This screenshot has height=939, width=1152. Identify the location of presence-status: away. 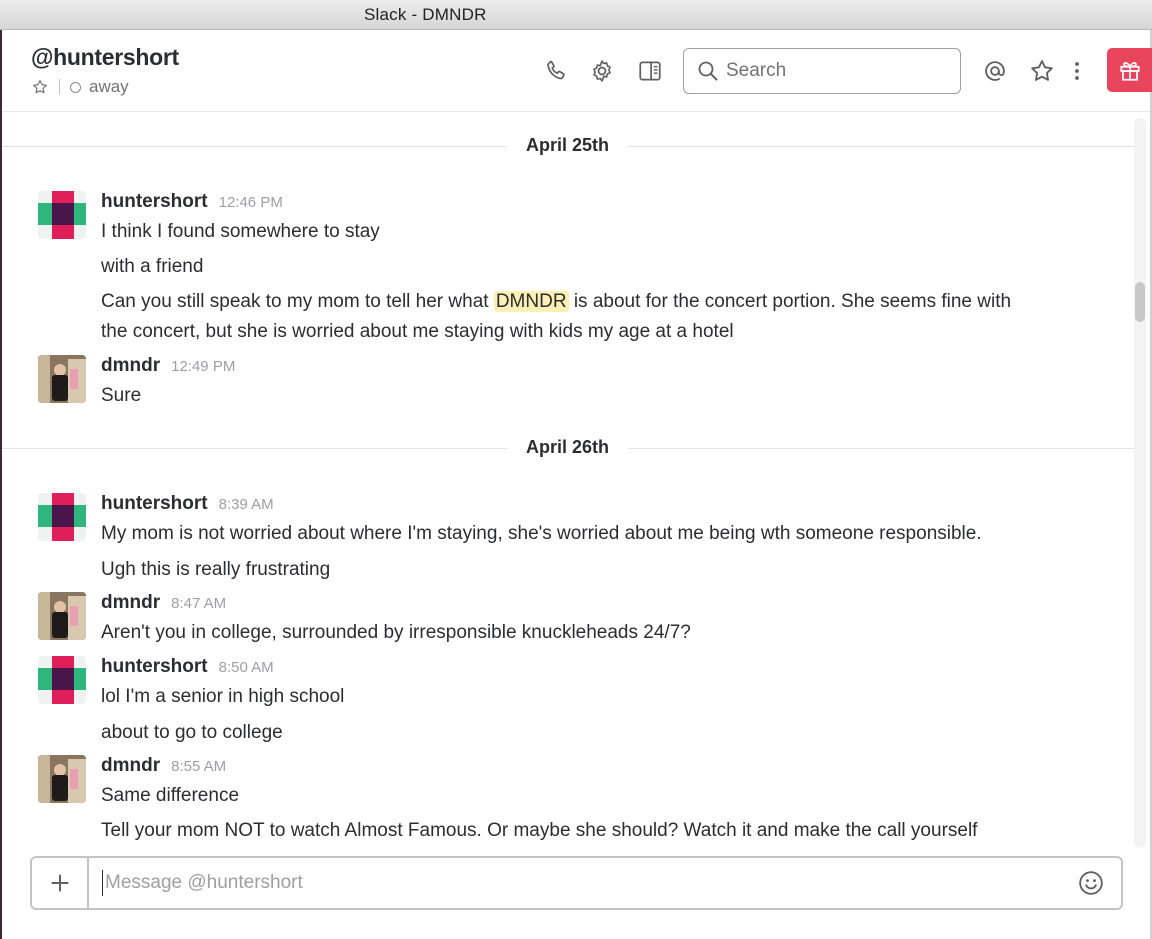
(109, 86).